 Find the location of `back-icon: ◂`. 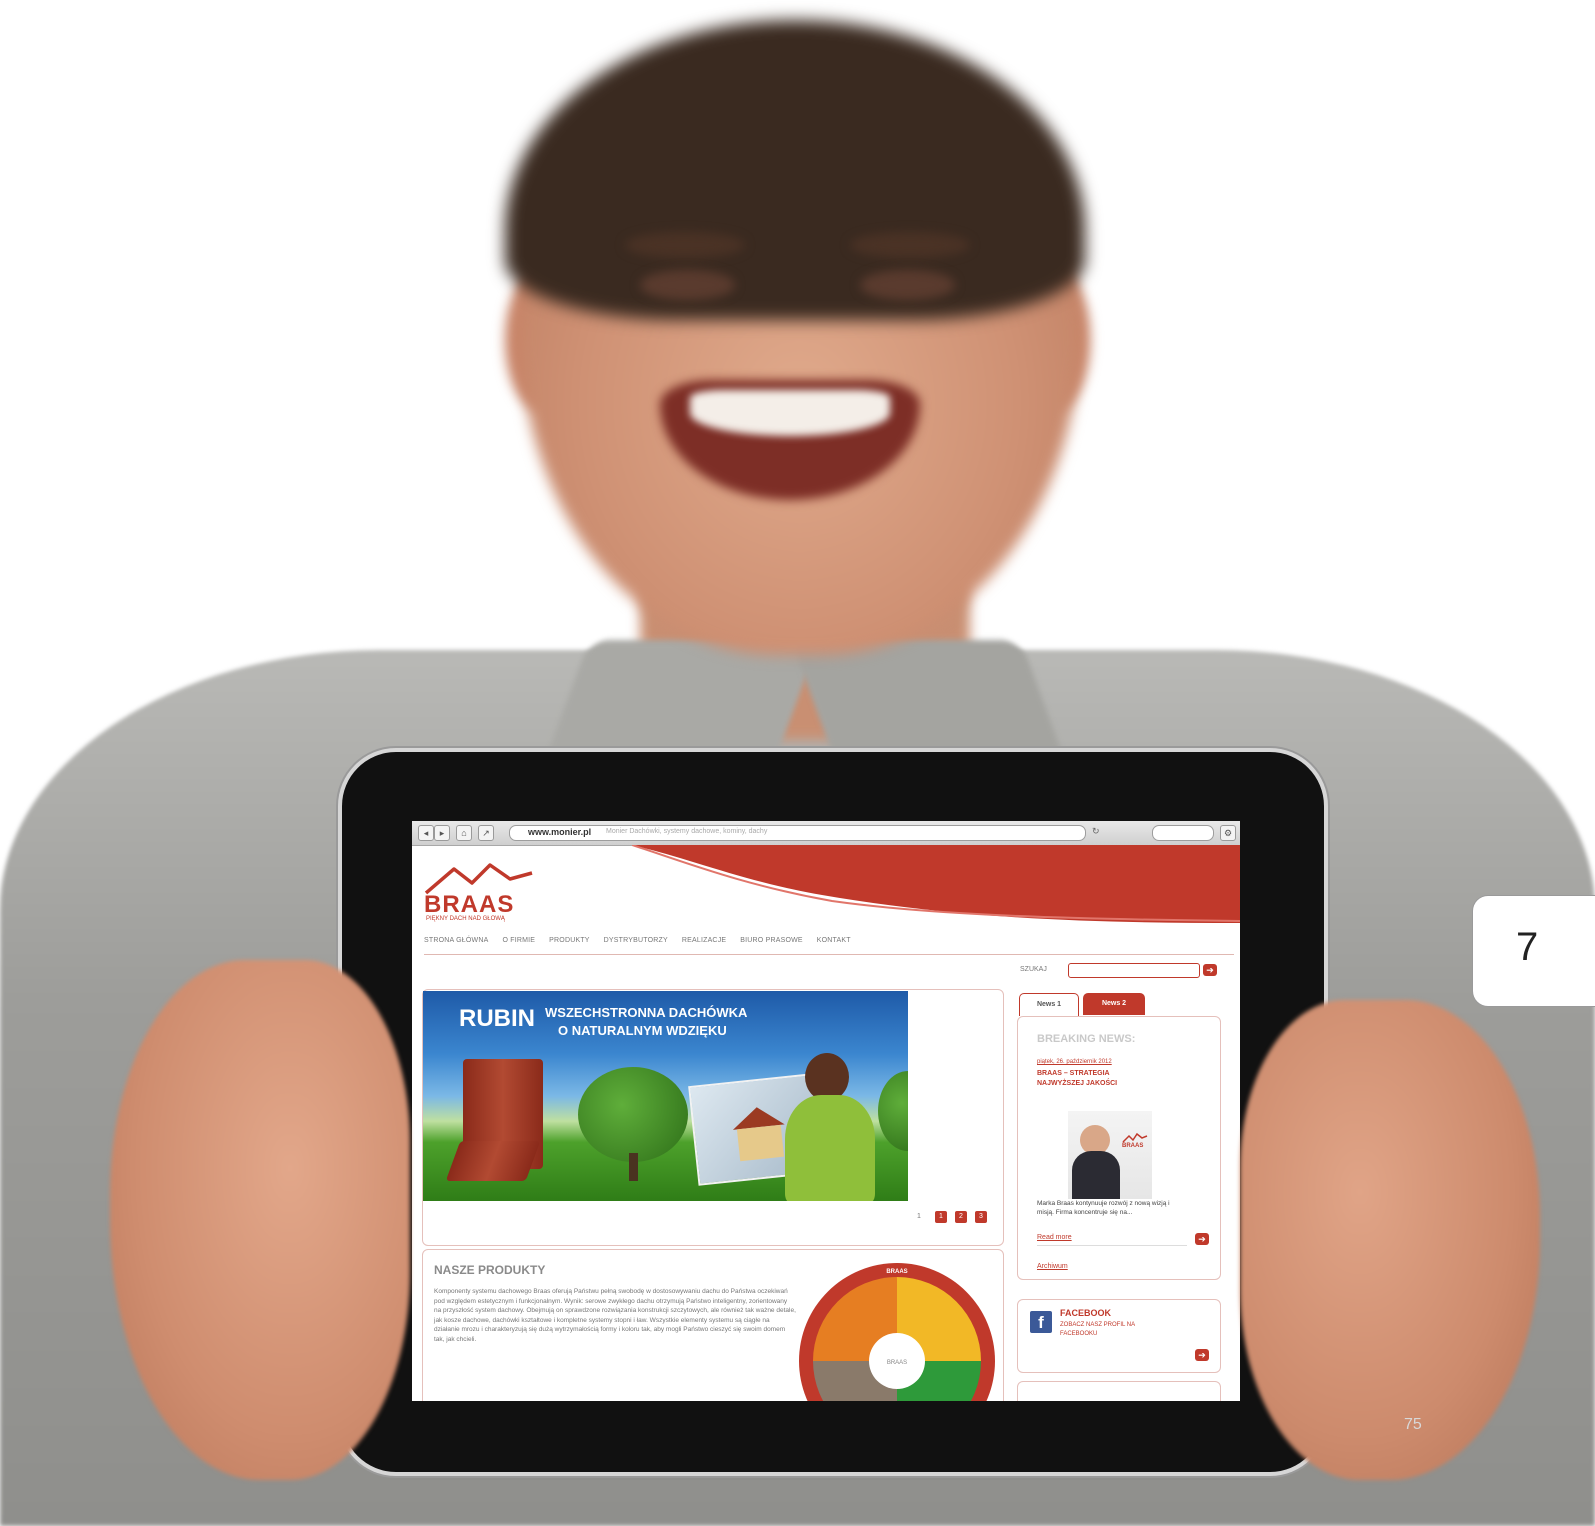

back-icon: ◂ is located at coordinates (426, 833).